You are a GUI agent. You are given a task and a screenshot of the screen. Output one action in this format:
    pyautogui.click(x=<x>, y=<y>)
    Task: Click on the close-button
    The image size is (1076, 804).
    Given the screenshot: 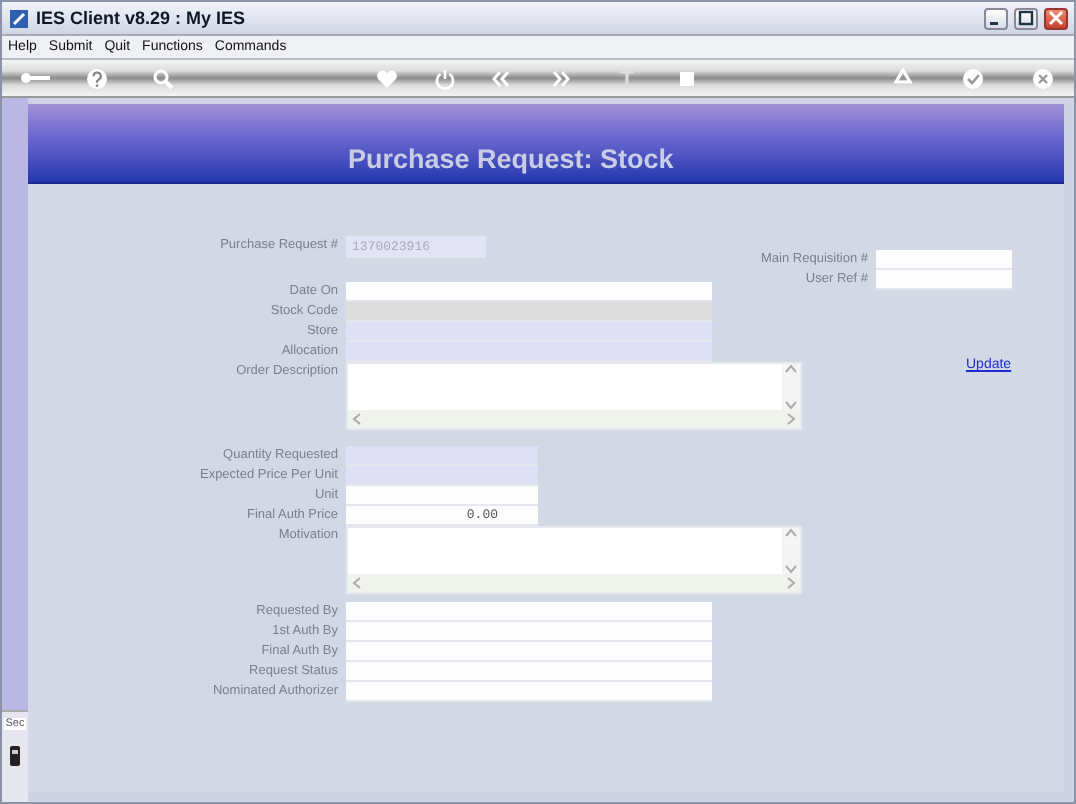 What is the action you would take?
    pyautogui.click(x=1056, y=18)
    